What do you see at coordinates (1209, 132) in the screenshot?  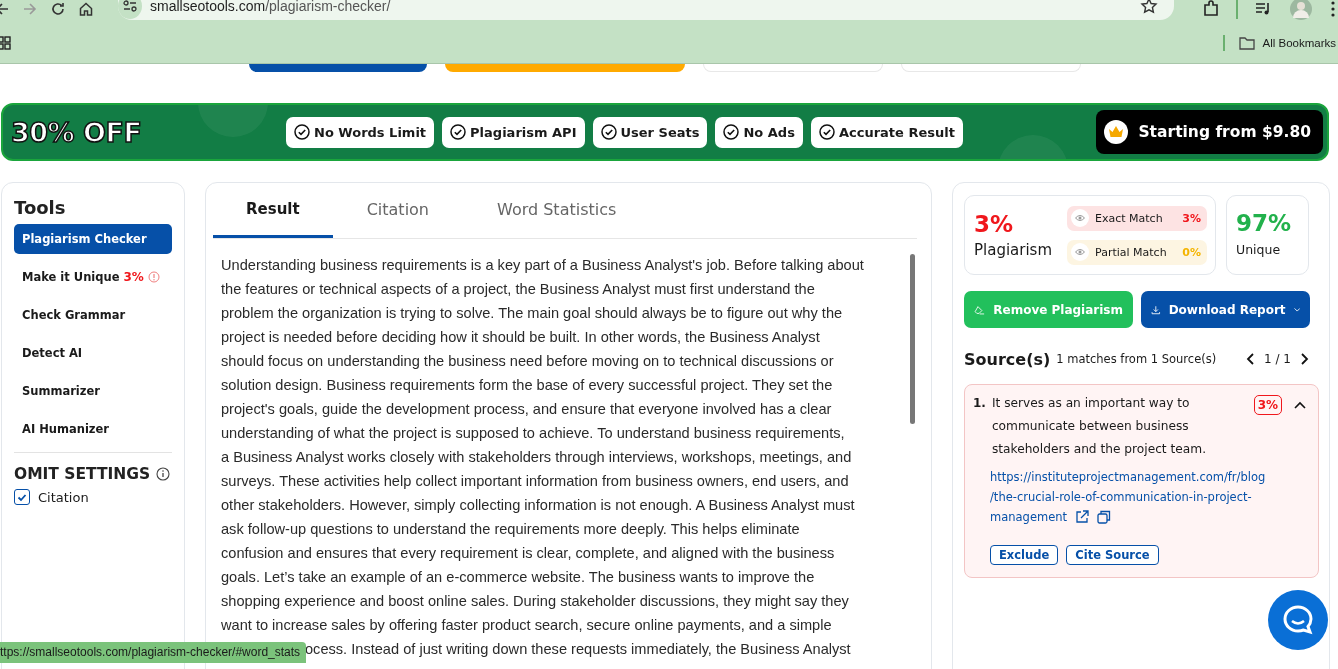 I see `pricing-button: Starting from $9.80` at bounding box center [1209, 132].